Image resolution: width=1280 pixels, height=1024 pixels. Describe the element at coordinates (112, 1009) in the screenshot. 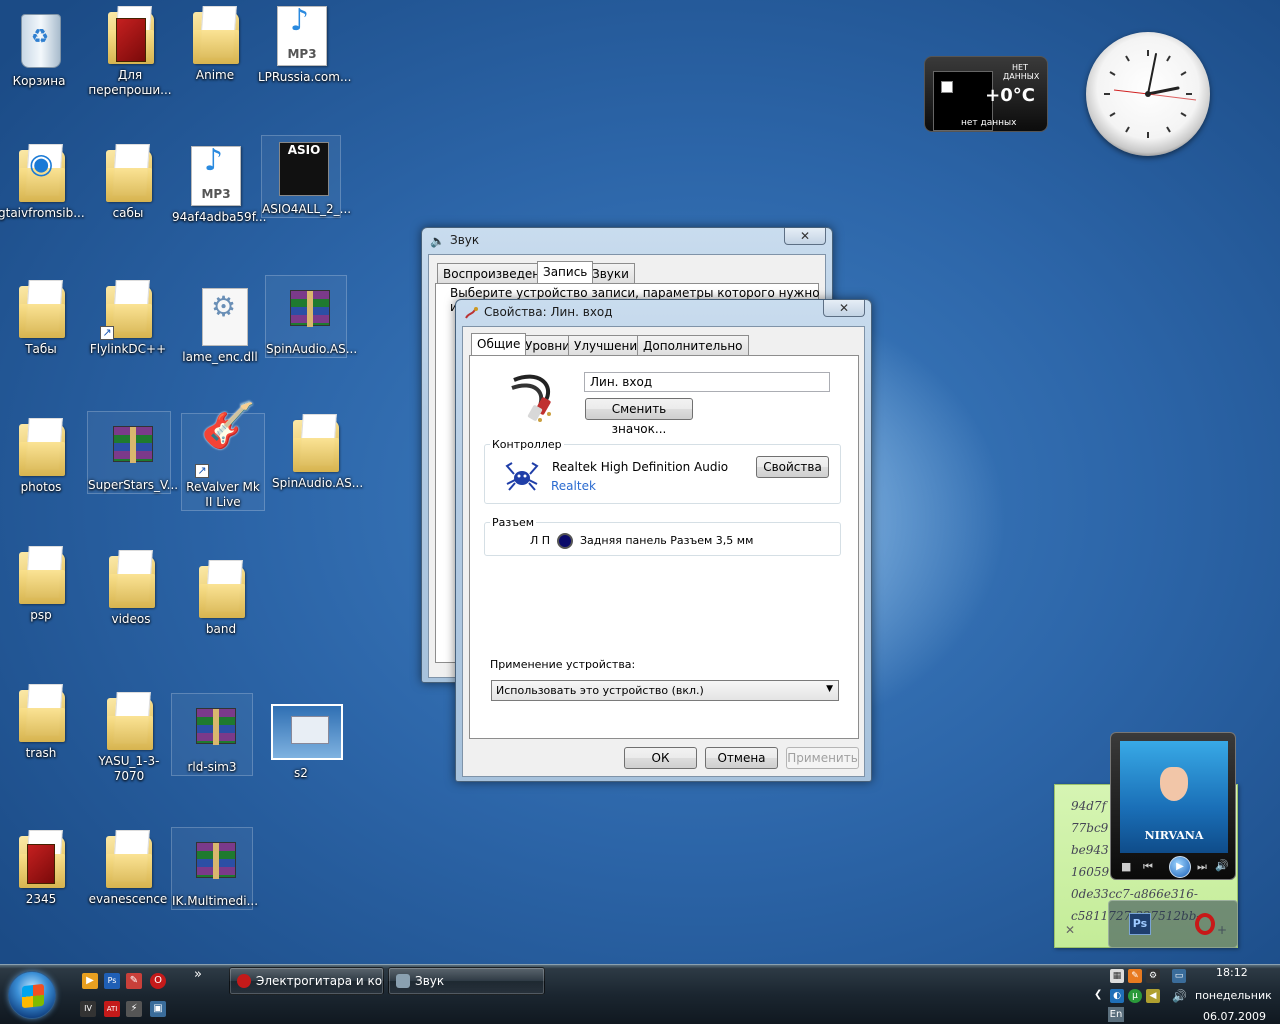

I see `quicklaunch-ati-icon: ATI` at that location.